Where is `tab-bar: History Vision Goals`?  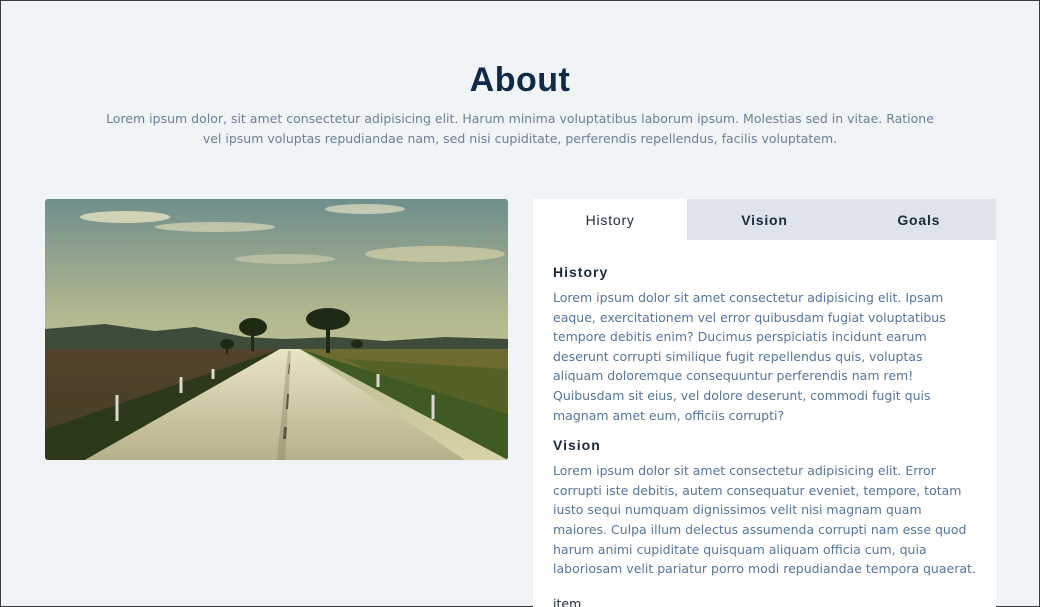 tab-bar: History Vision Goals is located at coordinates (764, 219).